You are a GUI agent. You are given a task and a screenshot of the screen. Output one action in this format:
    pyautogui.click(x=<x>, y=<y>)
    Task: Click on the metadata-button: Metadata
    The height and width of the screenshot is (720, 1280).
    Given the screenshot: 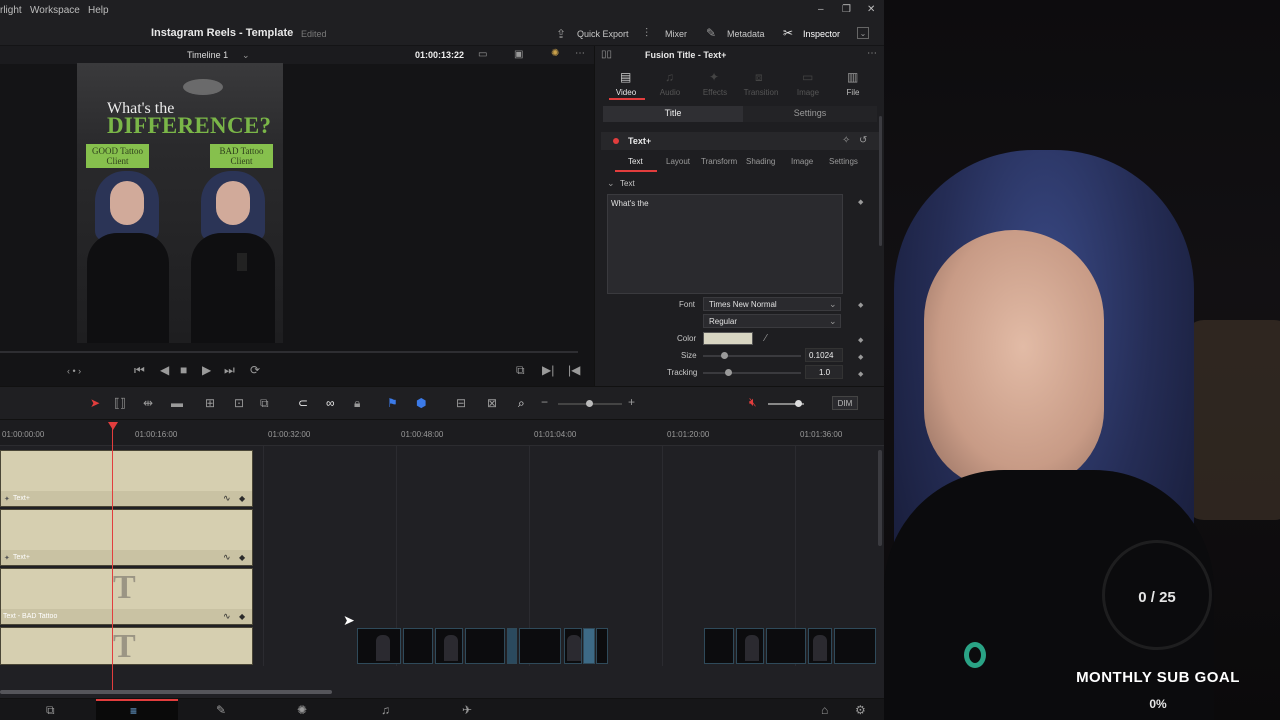 What is the action you would take?
    pyautogui.click(x=746, y=34)
    